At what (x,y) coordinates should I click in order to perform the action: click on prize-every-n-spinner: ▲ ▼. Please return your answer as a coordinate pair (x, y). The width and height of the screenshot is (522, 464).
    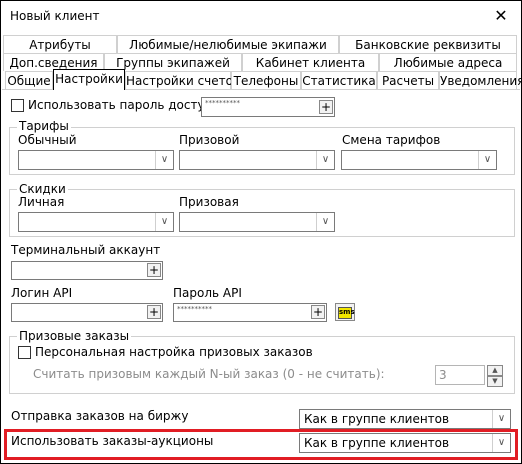
    Looking at the image, I should click on (495, 376).